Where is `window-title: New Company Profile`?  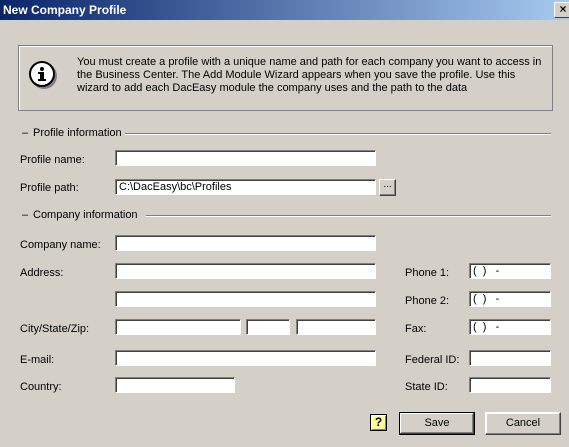 window-title: New Company Profile is located at coordinates (65, 10).